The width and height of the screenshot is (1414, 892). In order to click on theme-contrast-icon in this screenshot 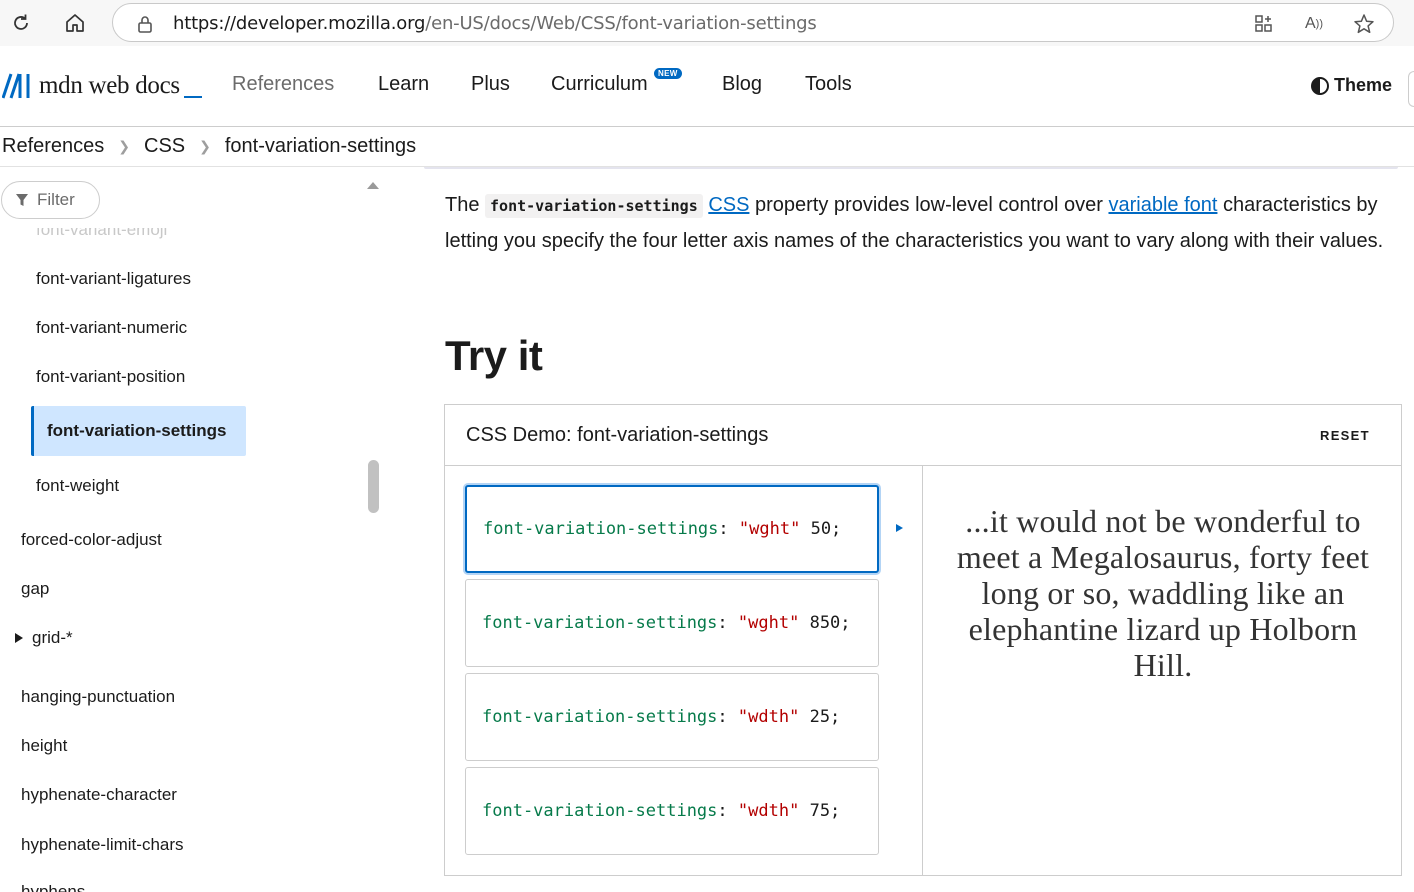, I will do `click(1320, 85)`.